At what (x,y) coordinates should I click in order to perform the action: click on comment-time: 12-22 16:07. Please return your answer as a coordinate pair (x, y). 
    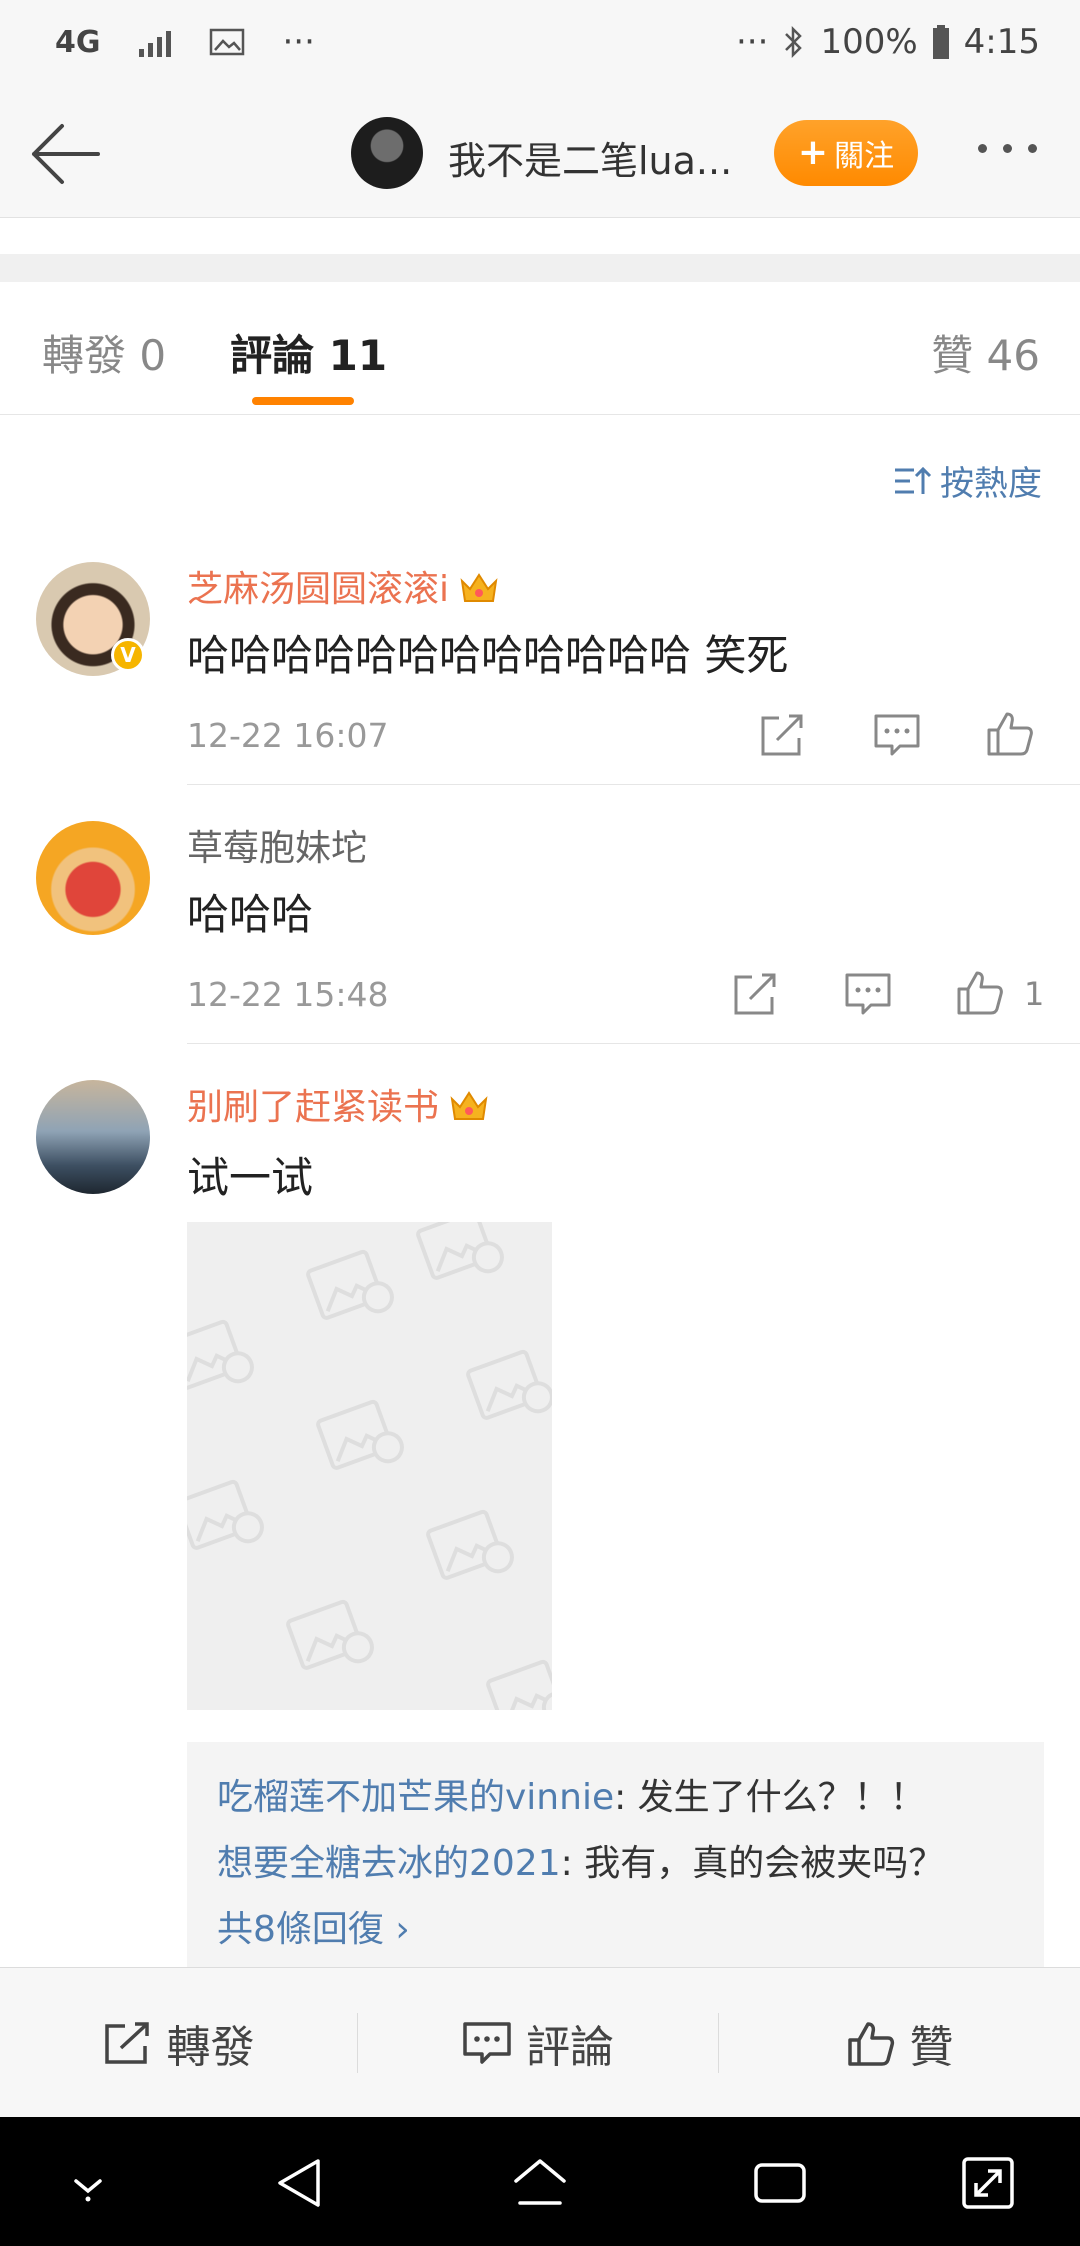
    Looking at the image, I should click on (288, 735).